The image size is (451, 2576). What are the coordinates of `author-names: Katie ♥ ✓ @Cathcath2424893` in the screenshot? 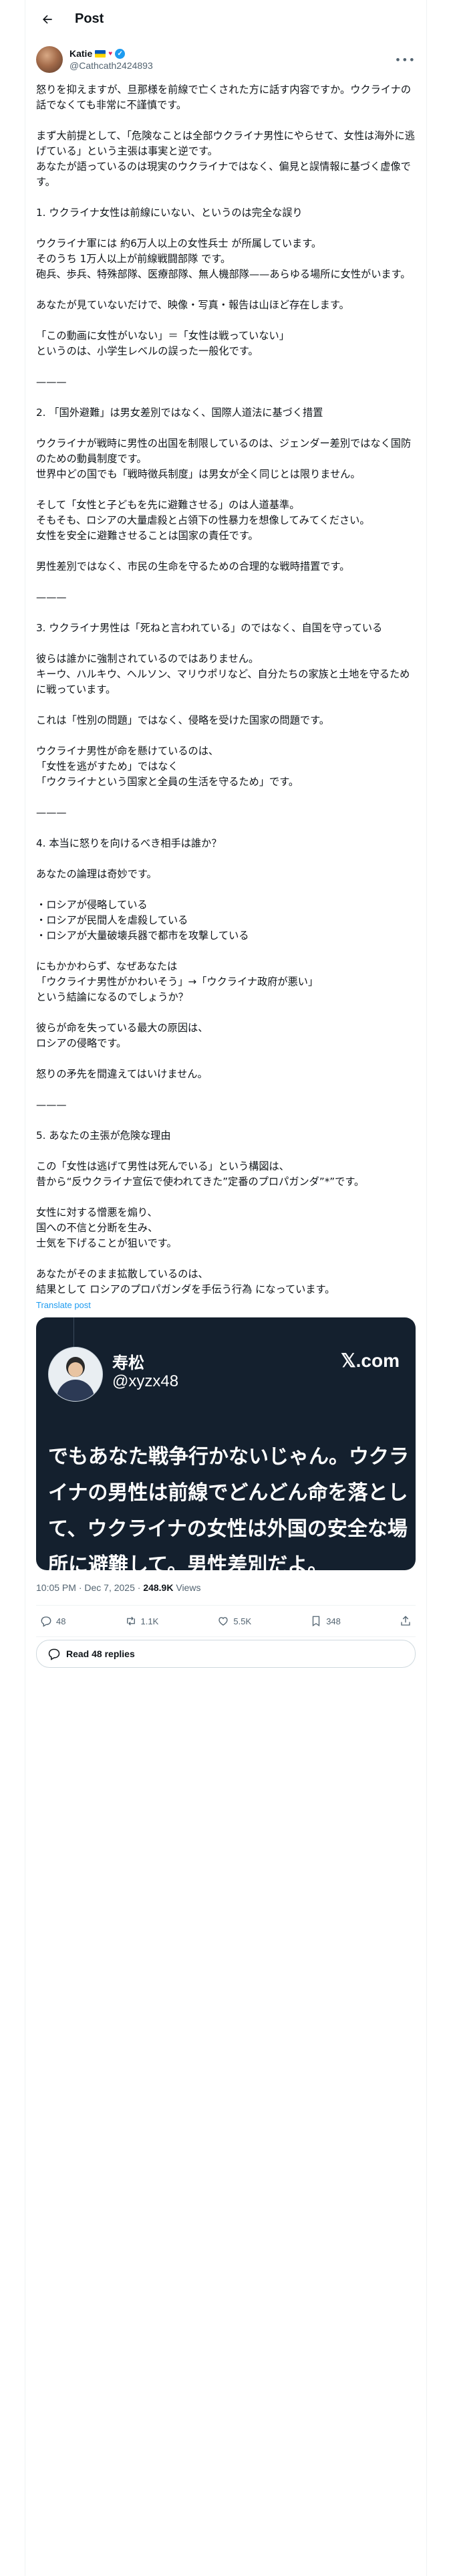 It's located at (232, 60).